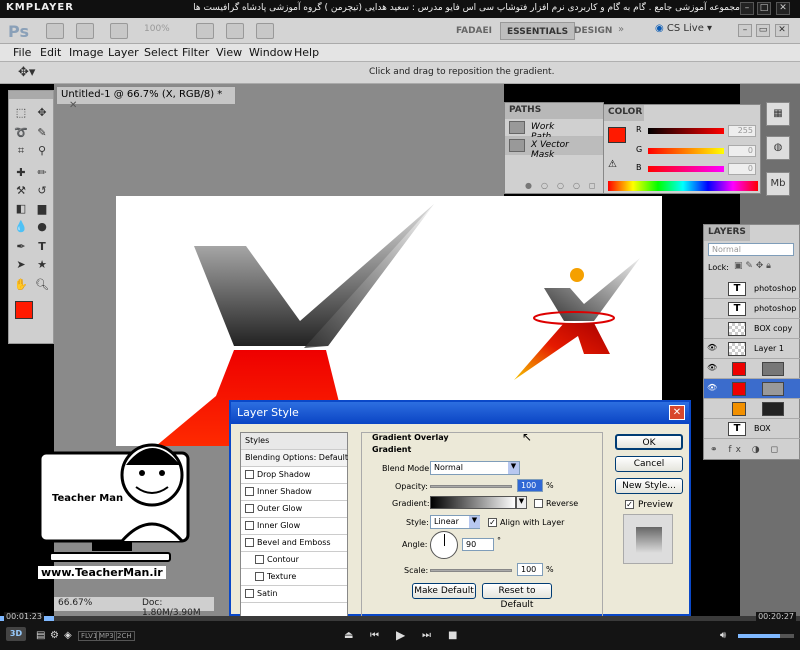 This screenshot has height=650, width=800. Describe the element at coordinates (294, 543) in the screenshot. I see `style-bevel-emboss: Bevel and Emboss` at that location.